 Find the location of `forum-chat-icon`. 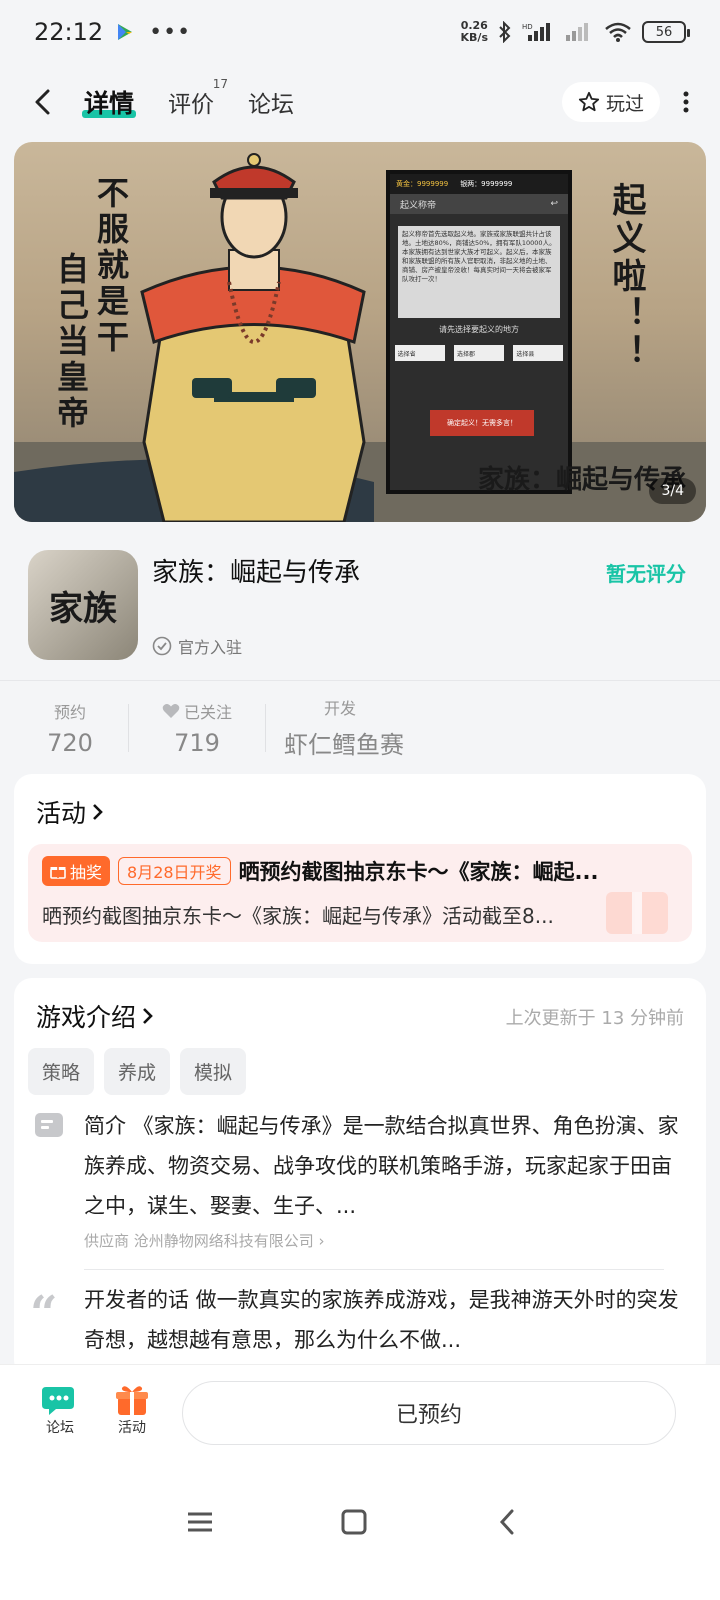

forum-chat-icon is located at coordinates (58, 1401).